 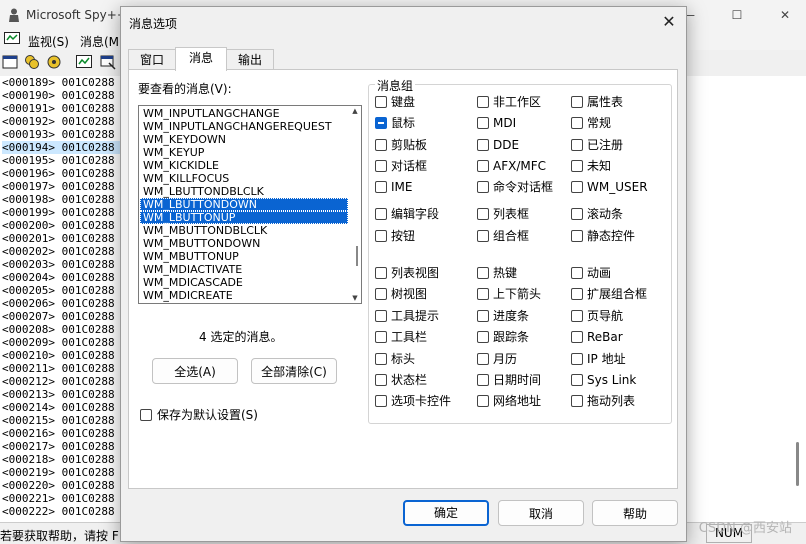 What do you see at coordinates (108, 62) in the screenshot?
I see `find-window-icon` at bounding box center [108, 62].